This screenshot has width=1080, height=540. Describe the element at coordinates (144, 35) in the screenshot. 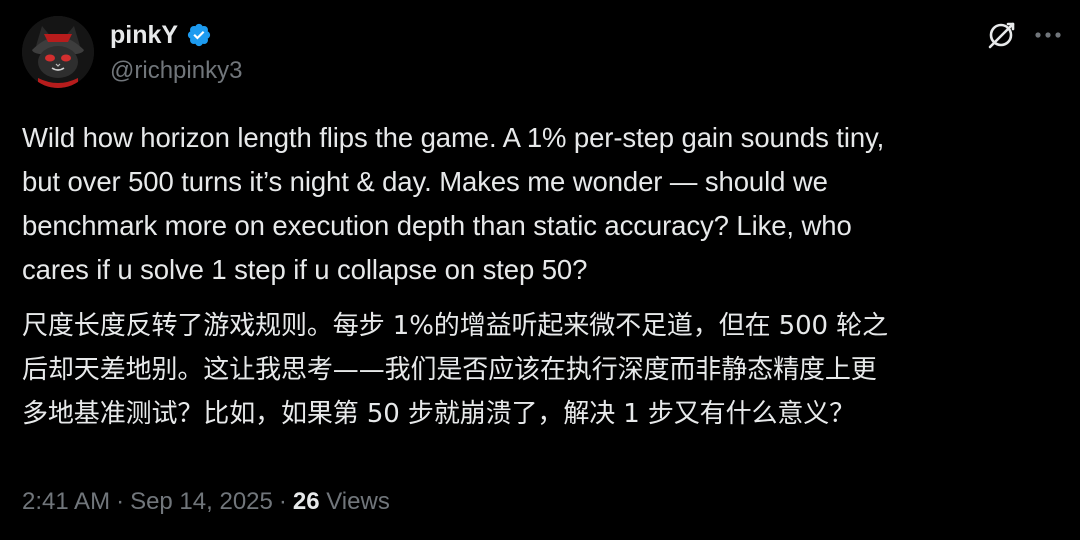

I see `display-name: pinkY` at that location.